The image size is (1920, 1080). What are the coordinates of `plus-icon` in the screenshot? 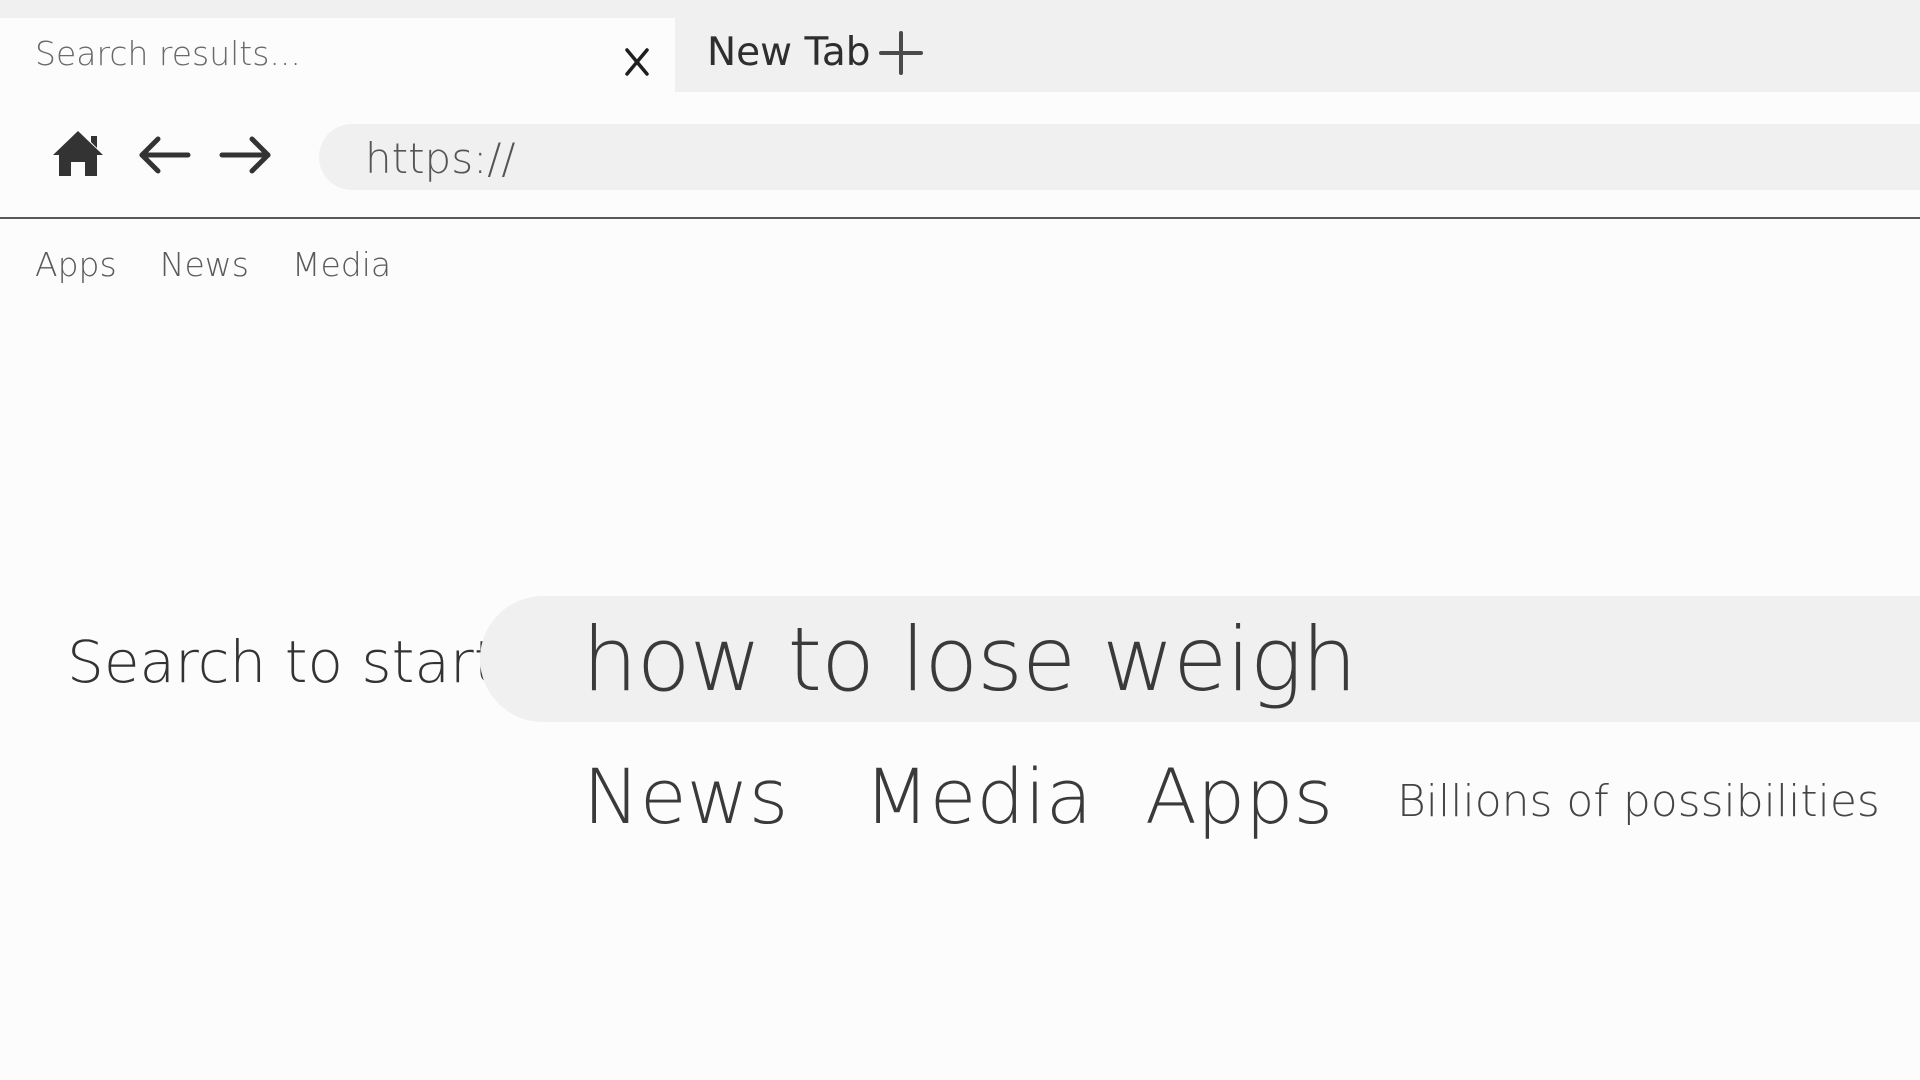 It's located at (901, 53).